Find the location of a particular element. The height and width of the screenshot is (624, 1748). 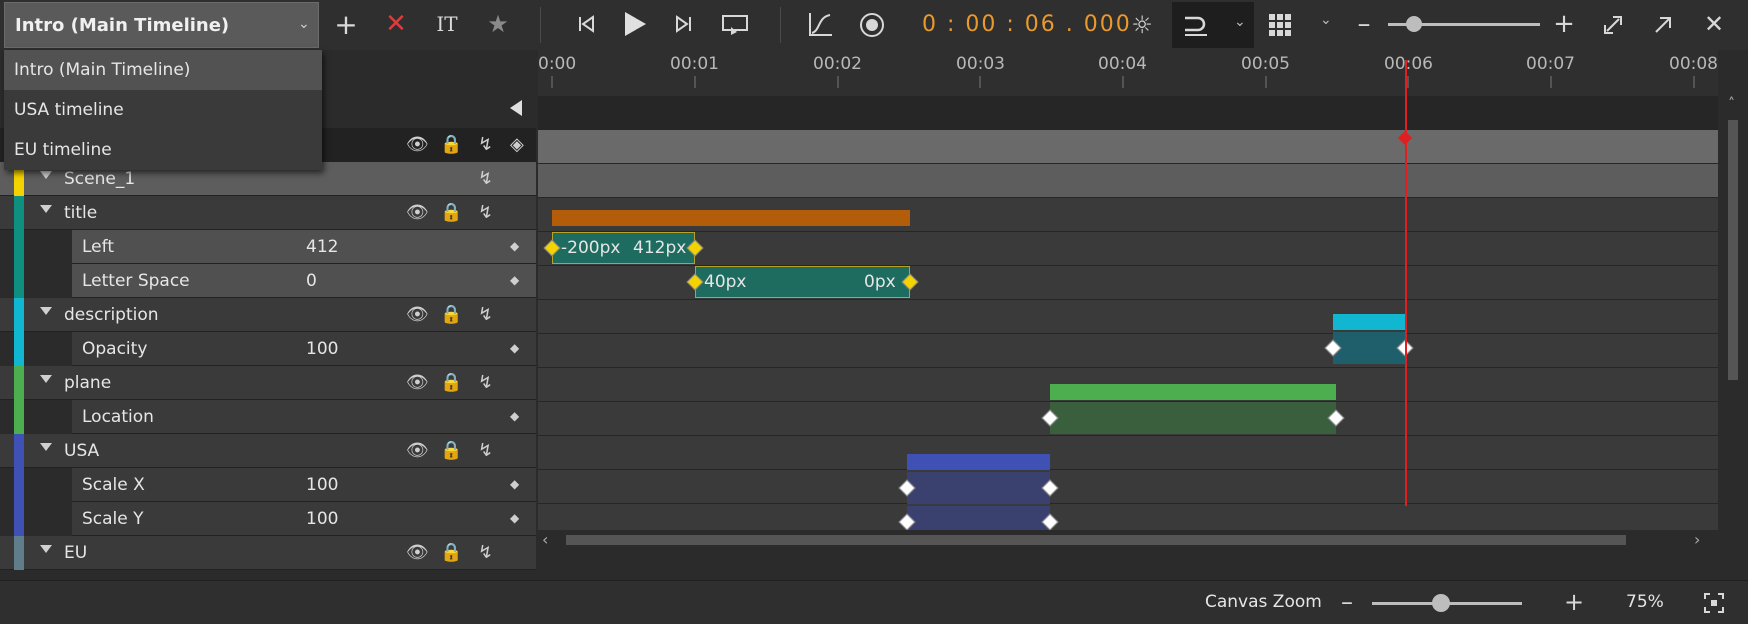

track-scene is located at coordinates (1128, 147).